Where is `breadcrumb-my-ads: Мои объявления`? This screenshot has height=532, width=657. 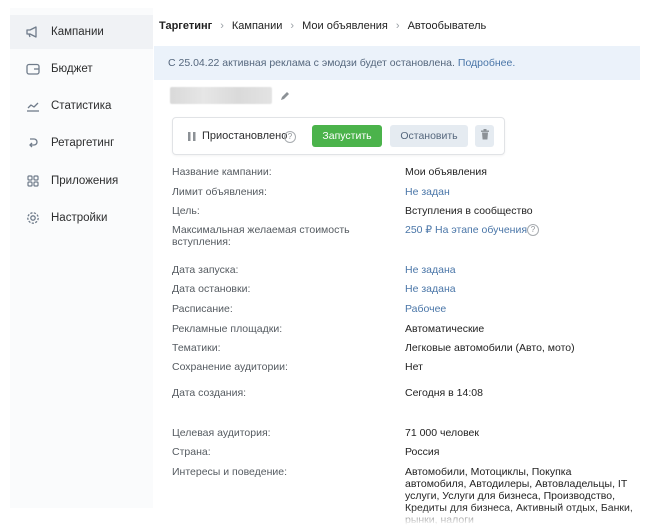 breadcrumb-my-ads: Мои объявления is located at coordinates (345, 26).